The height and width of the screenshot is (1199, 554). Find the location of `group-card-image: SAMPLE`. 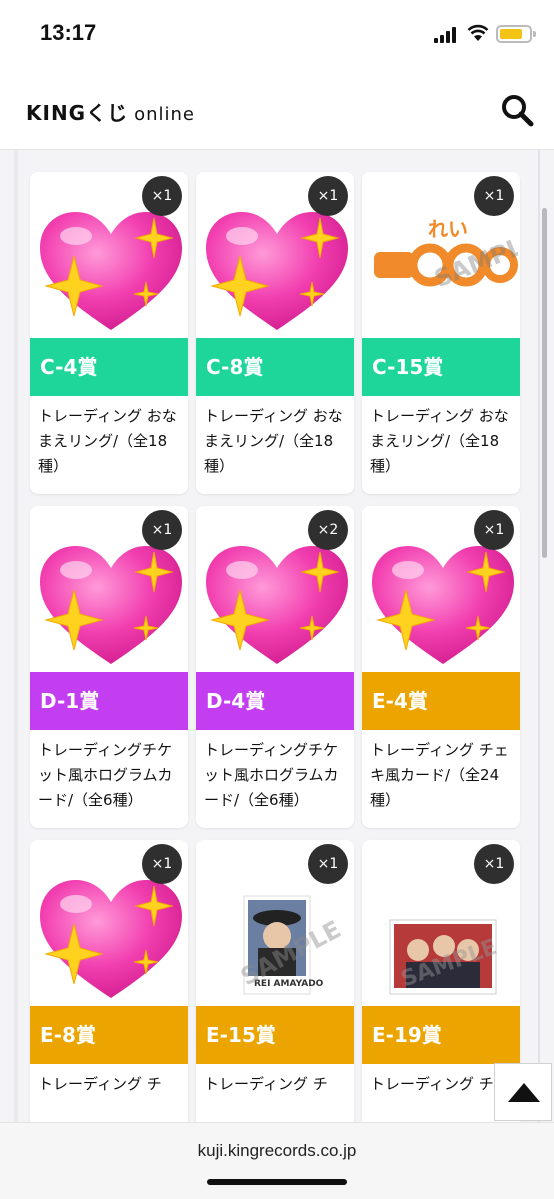

group-card-image: SAMPLE is located at coordinates (444, 957).